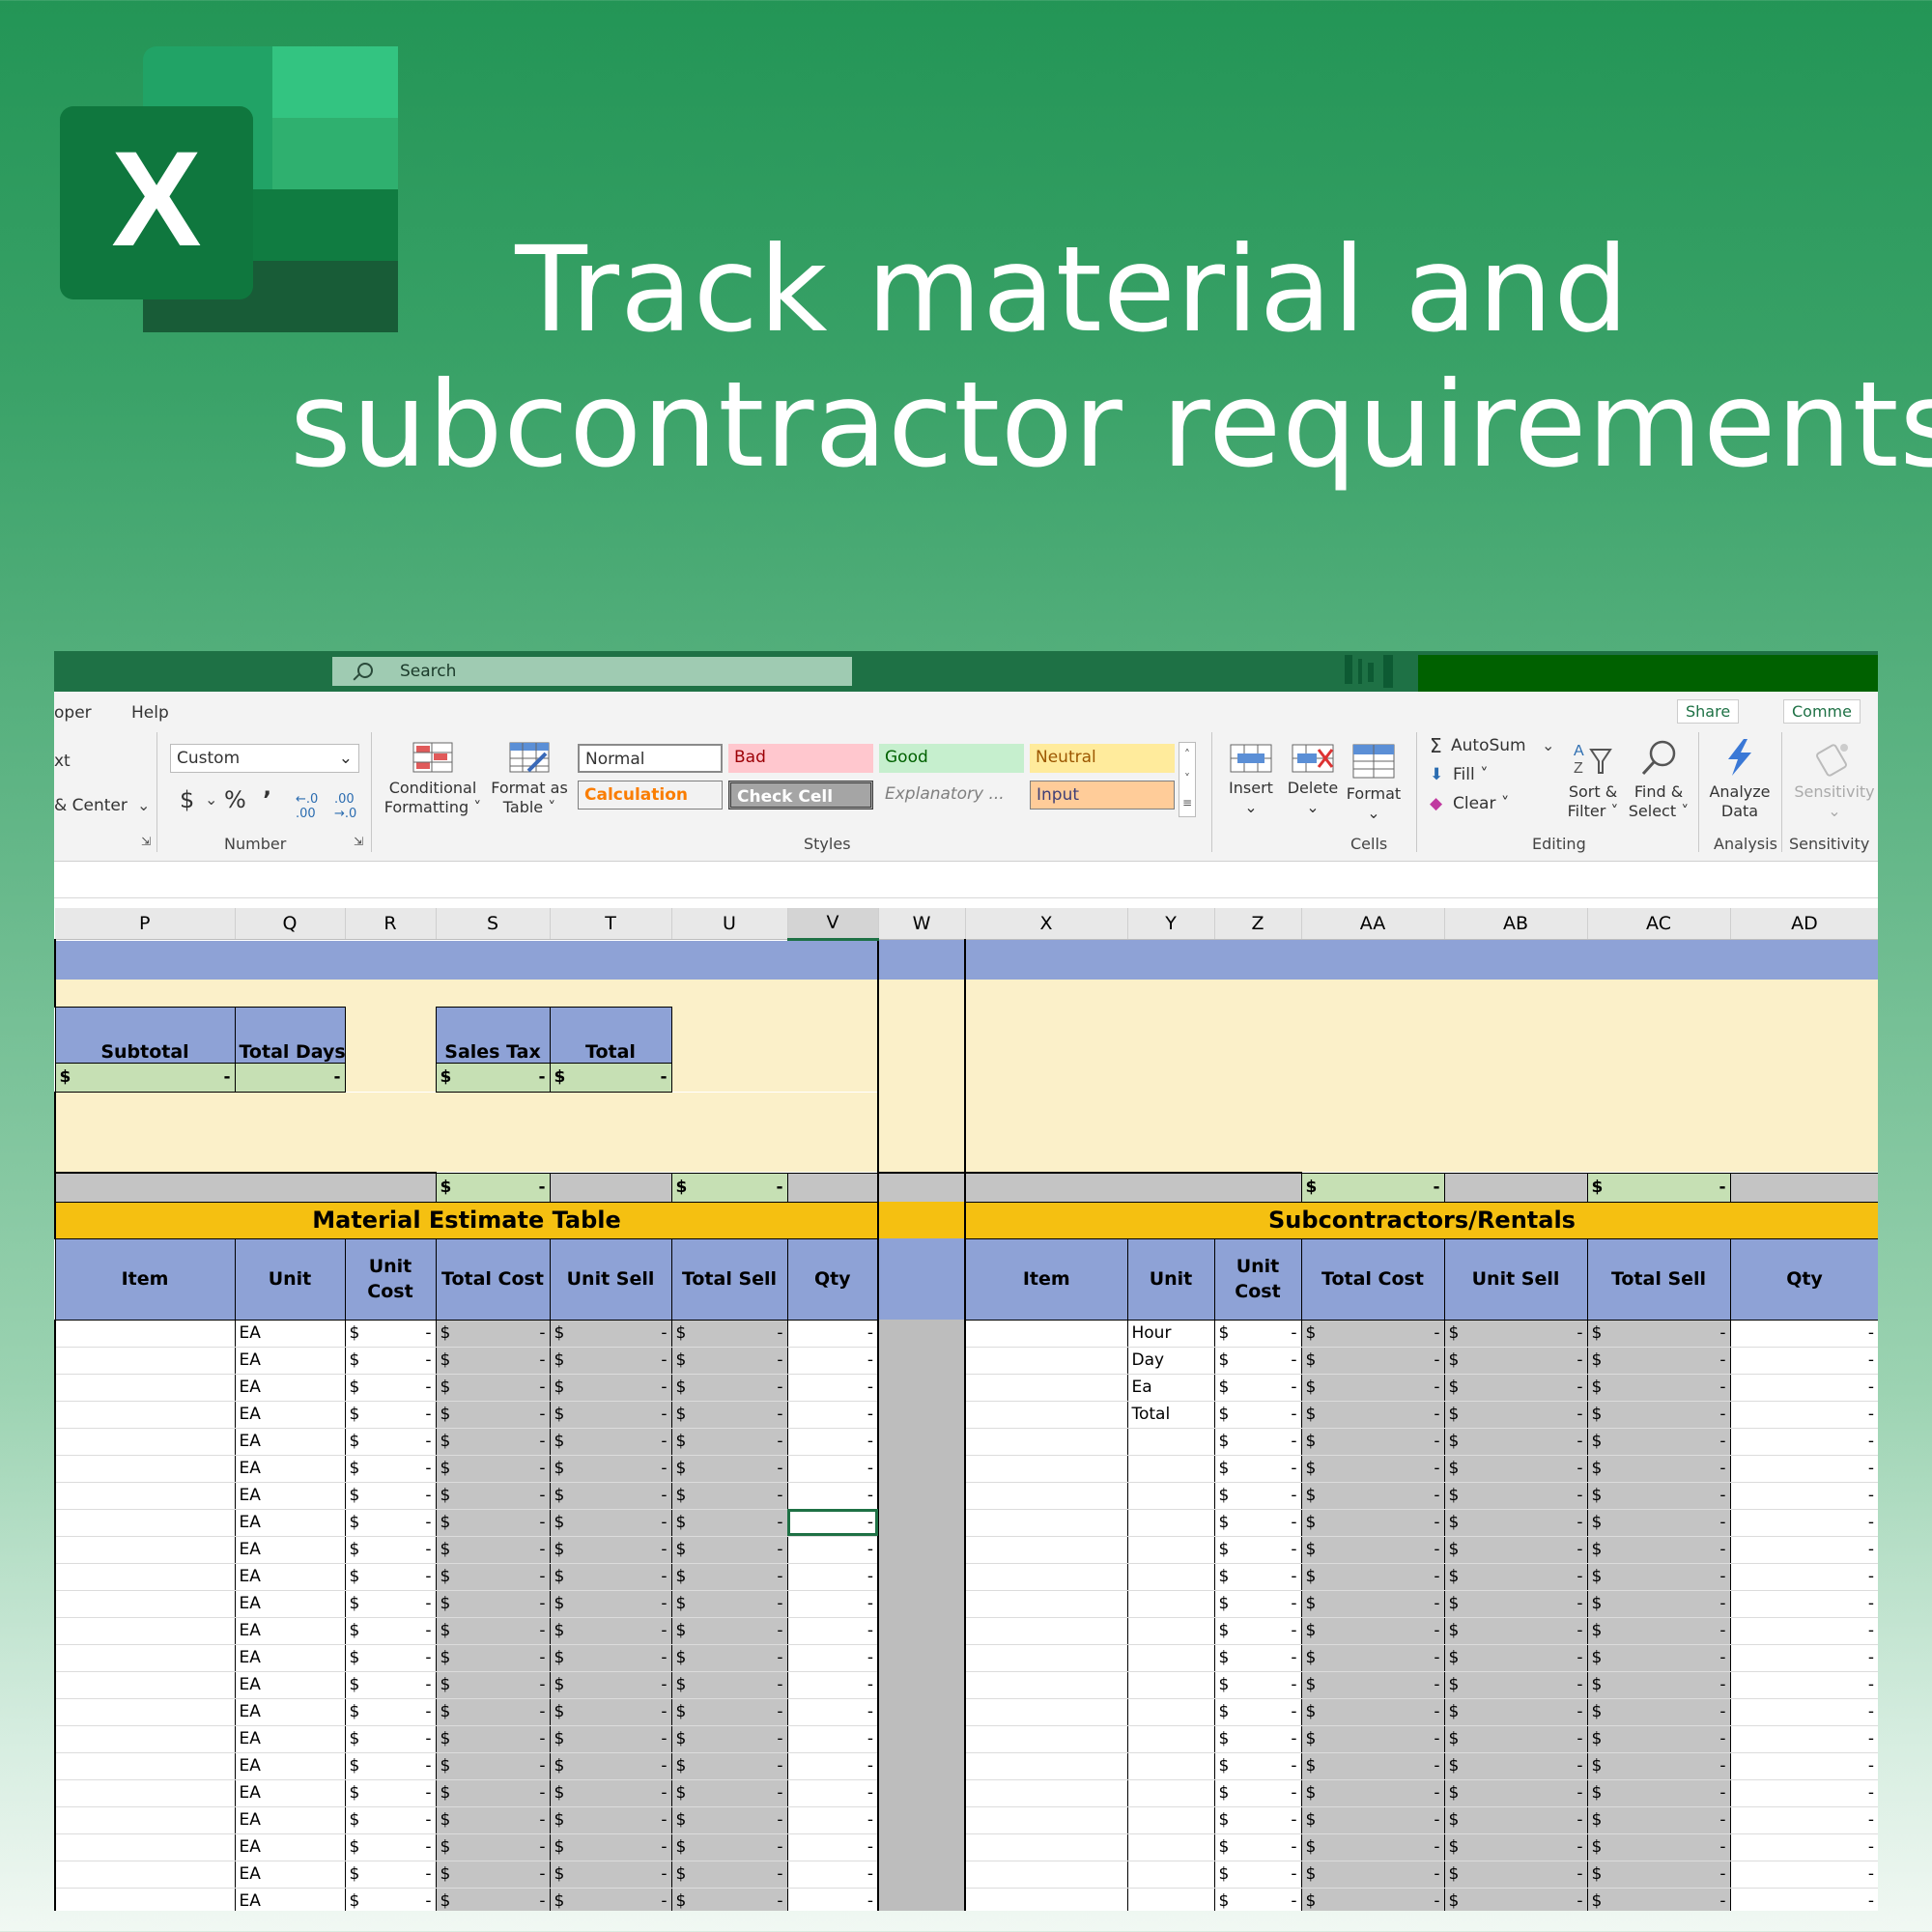 The image size is (1932, 1932). I want to click on number-format-select: Custom ⌄, so click(264, 758).